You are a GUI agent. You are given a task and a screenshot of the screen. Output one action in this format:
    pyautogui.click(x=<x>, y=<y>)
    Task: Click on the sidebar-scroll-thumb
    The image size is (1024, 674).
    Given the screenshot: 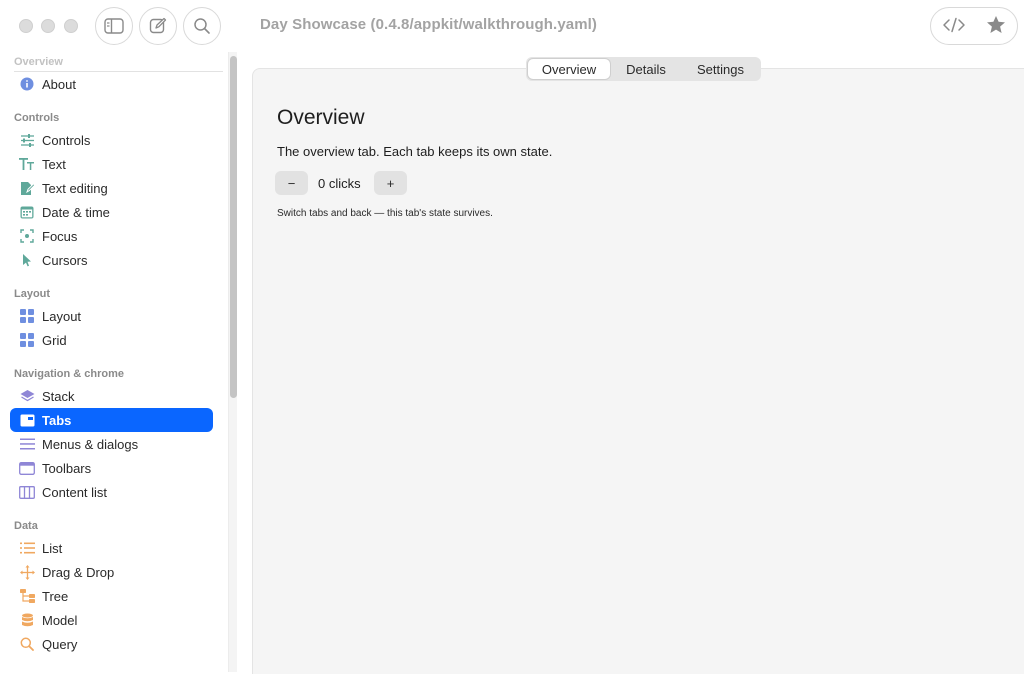 What is the action you would take?
    pyautogui.click(x=233, y=227)
    